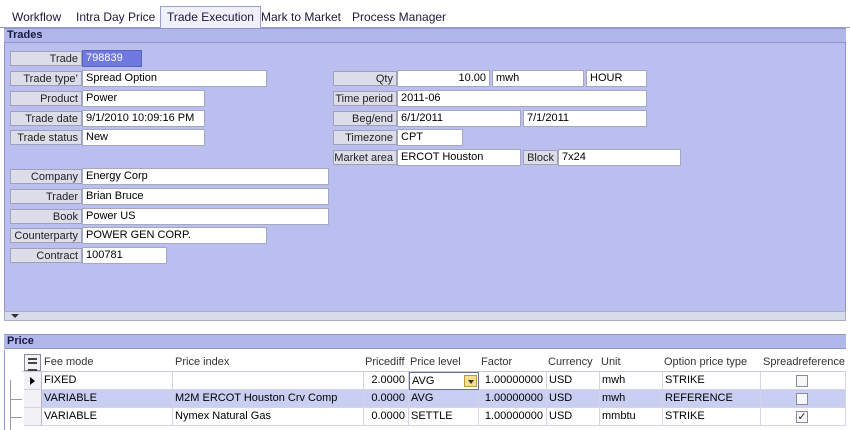 This screenshot has width=850, height=430. What do you see at coordinates (107, 381) in the screenshot?
I see `cell-fee-mode: FIXED` at bounding box center [107, 381].